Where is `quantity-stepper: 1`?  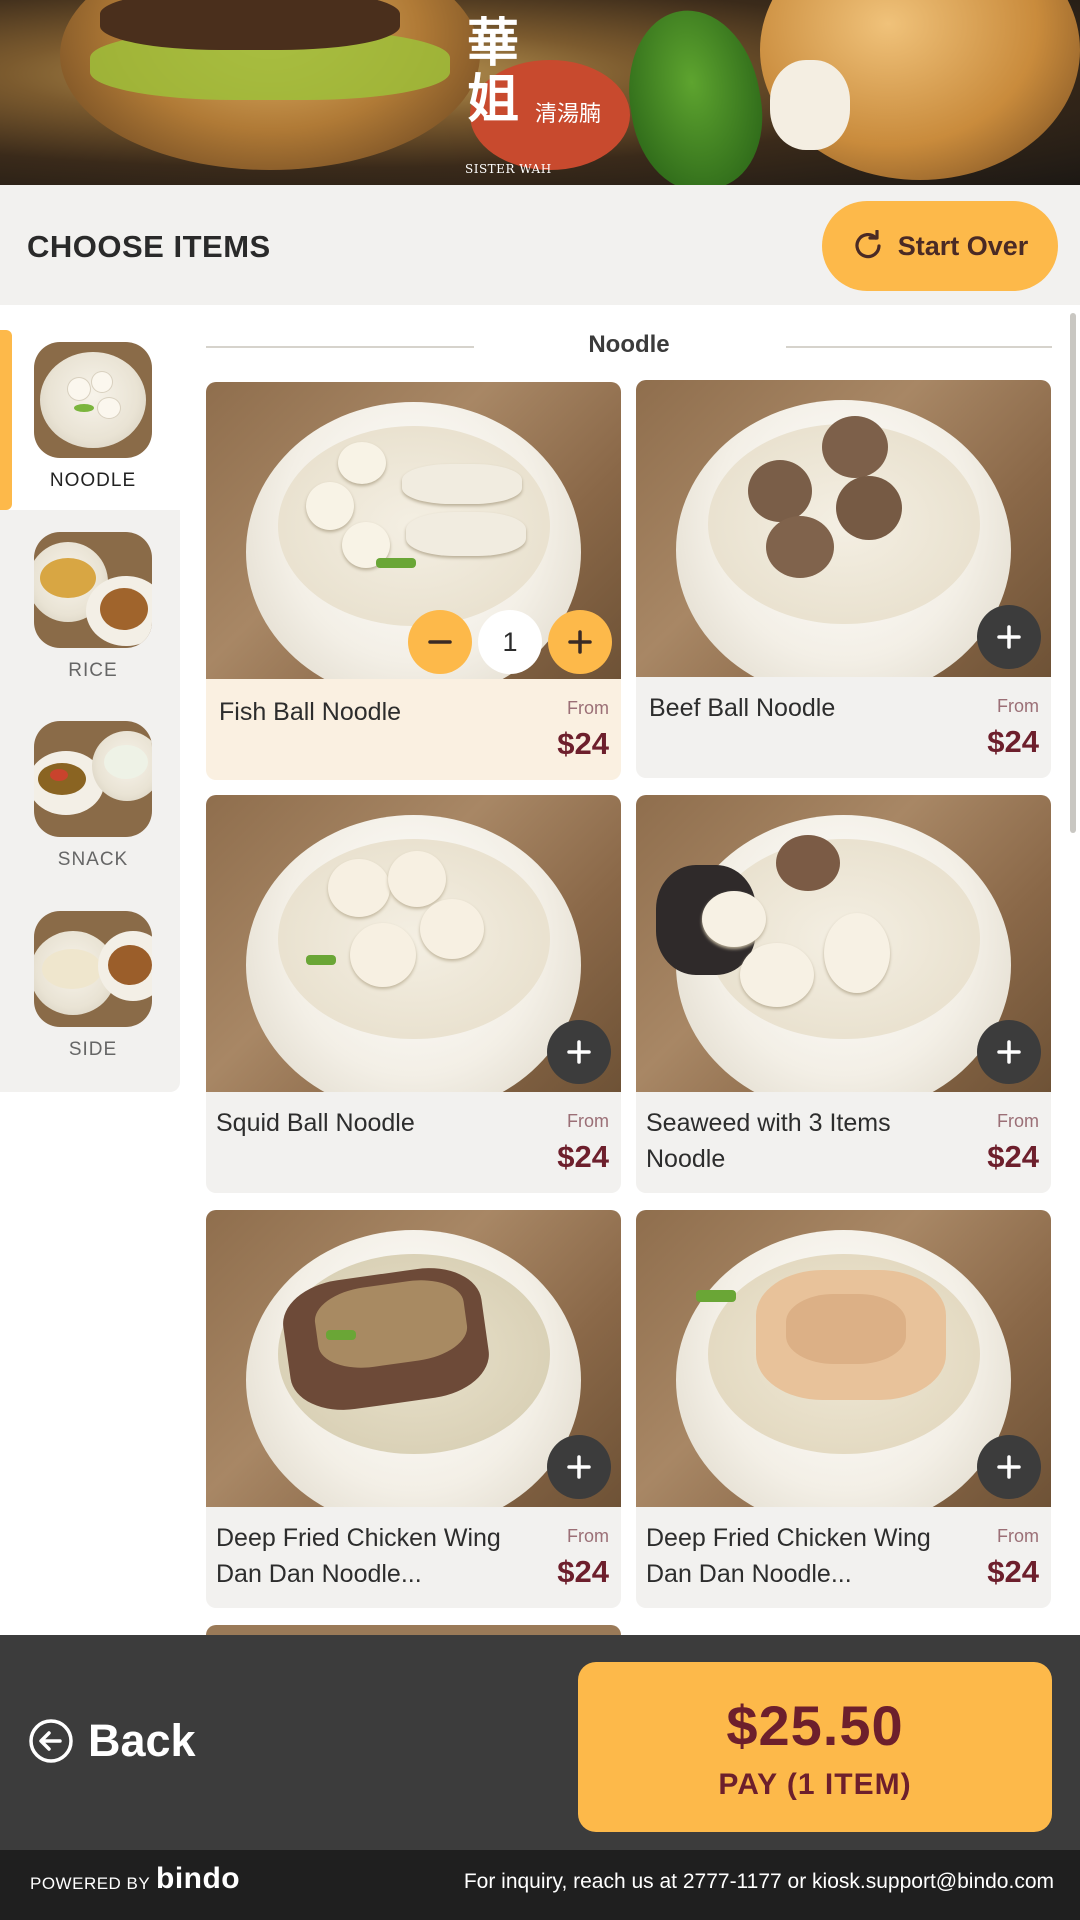 quantity-stepper: 1 is located at coordinates (510, 642).